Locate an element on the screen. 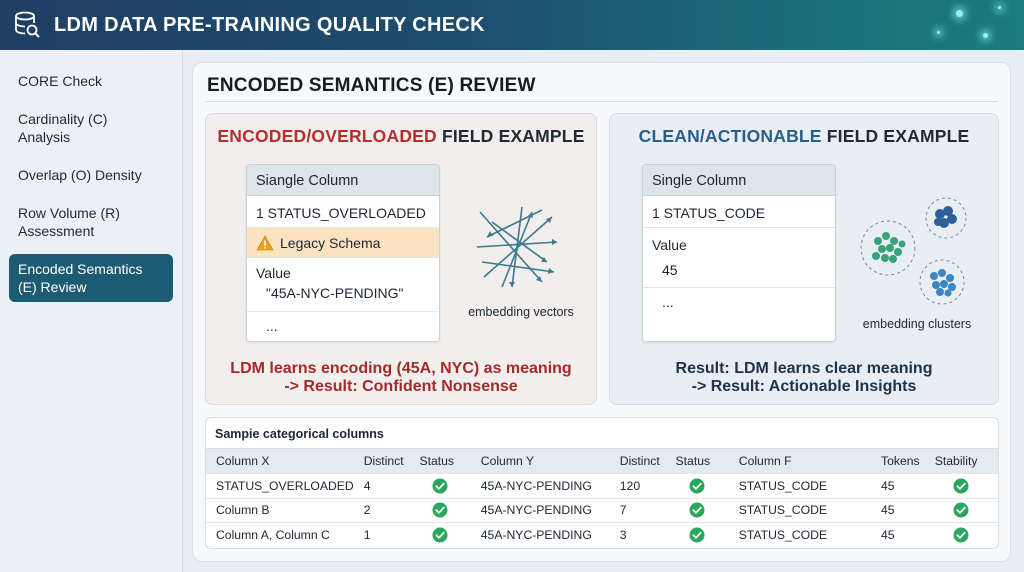 The image size is (1024, 572). sidebar-item-core-check: CORE Check is located at coordinates (91, 81).